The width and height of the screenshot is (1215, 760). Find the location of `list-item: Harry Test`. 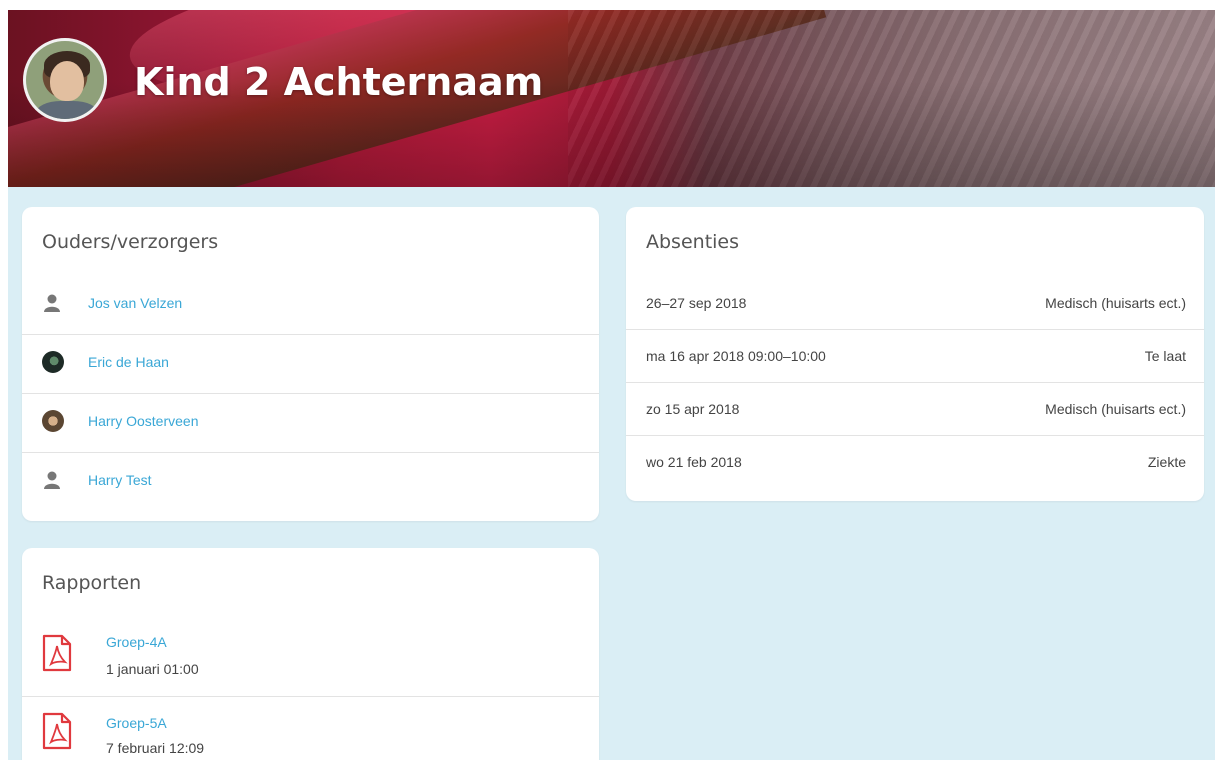

list-item: Harry Test is located at coordinates (310, 491).